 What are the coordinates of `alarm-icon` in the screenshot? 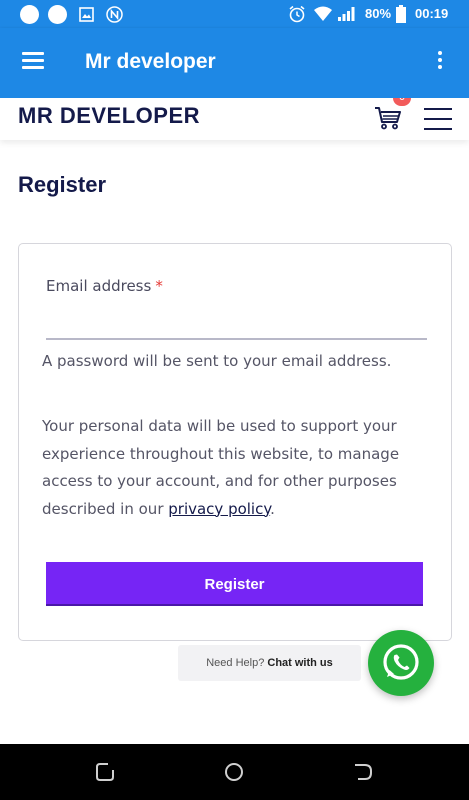 It's located at (297, 14).